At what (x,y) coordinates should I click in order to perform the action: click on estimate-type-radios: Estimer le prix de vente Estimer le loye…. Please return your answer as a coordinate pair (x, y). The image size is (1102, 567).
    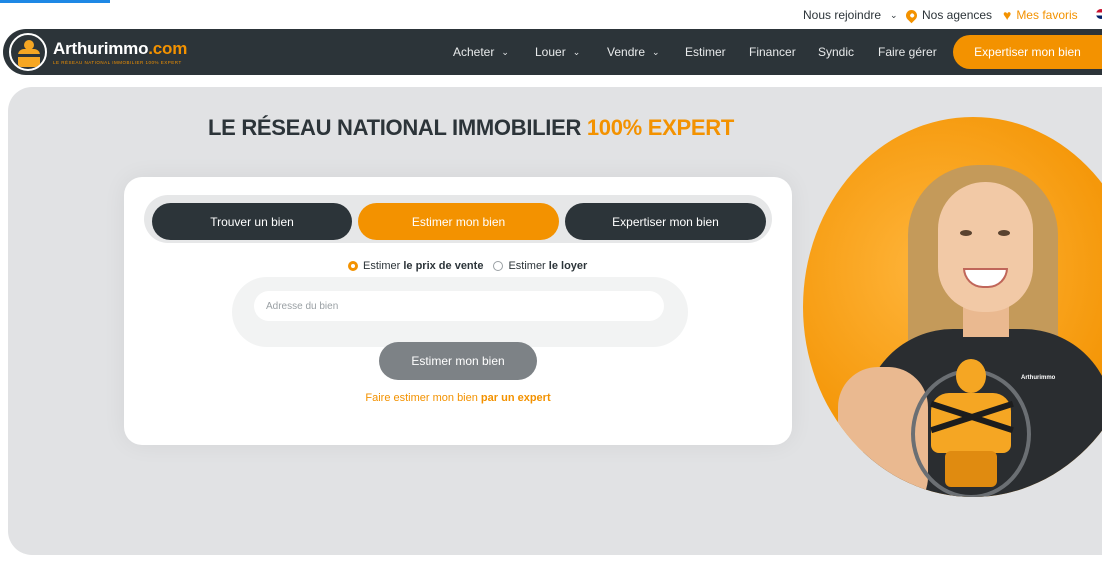
    Looking at the image, I should click on (467, 266).